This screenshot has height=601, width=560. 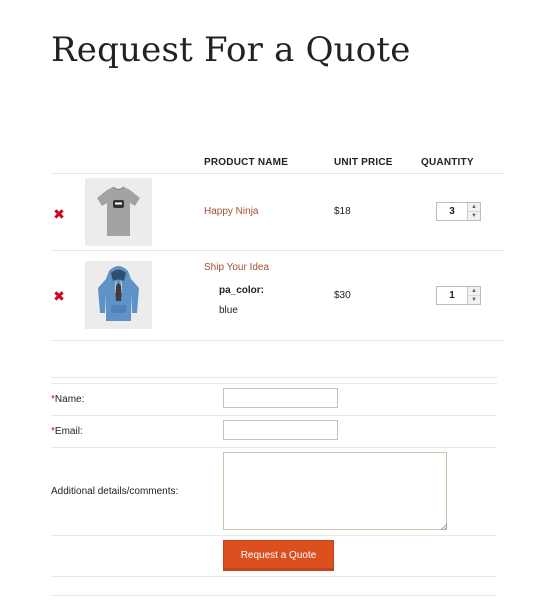 I want to click on column-header-unit-price: UNIT PRICE, so click(x=363, y=162).